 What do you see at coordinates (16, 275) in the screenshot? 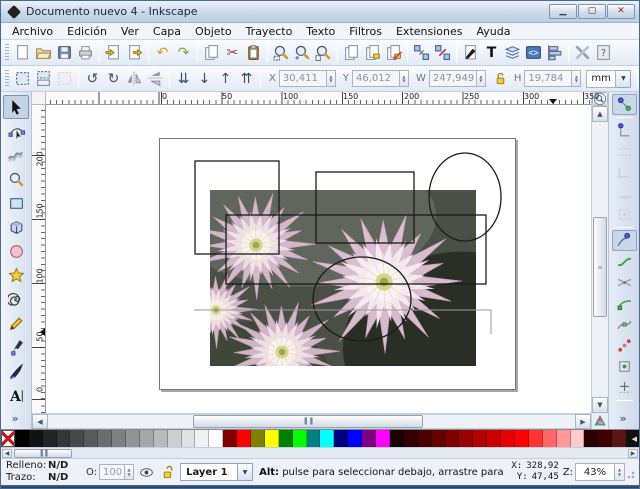
I see `tool-star` at bounding box center [16, 275].